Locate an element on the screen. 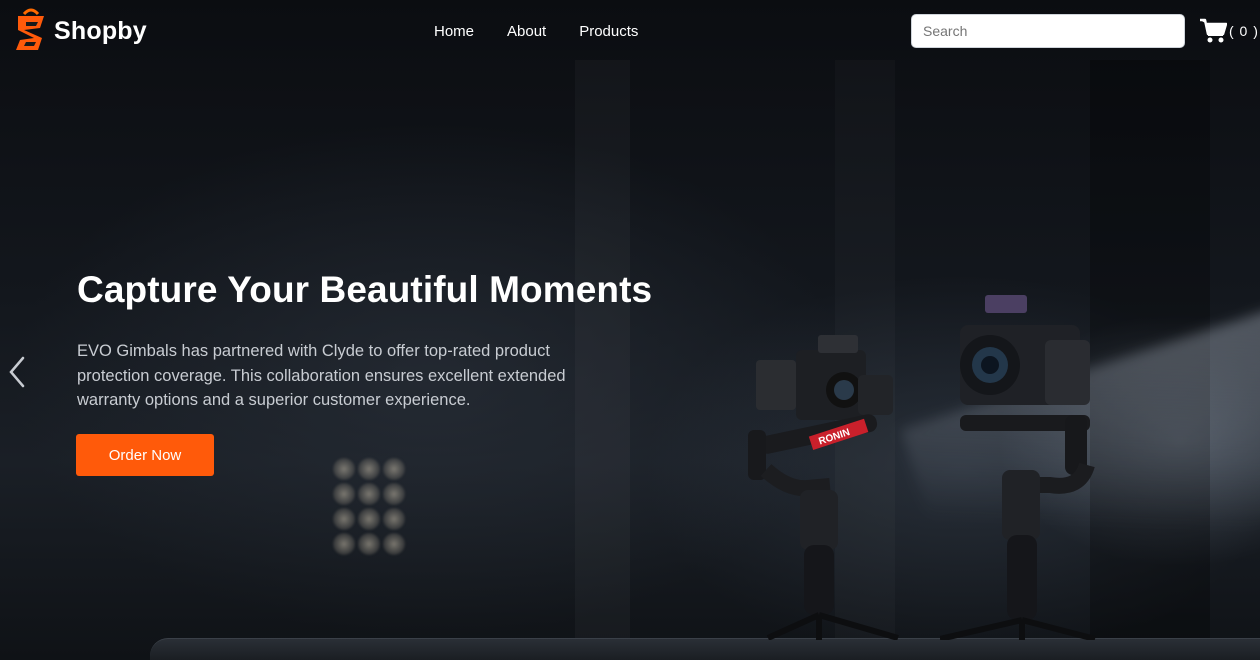  nav-link-about: About is located at coordinates (526, 31).